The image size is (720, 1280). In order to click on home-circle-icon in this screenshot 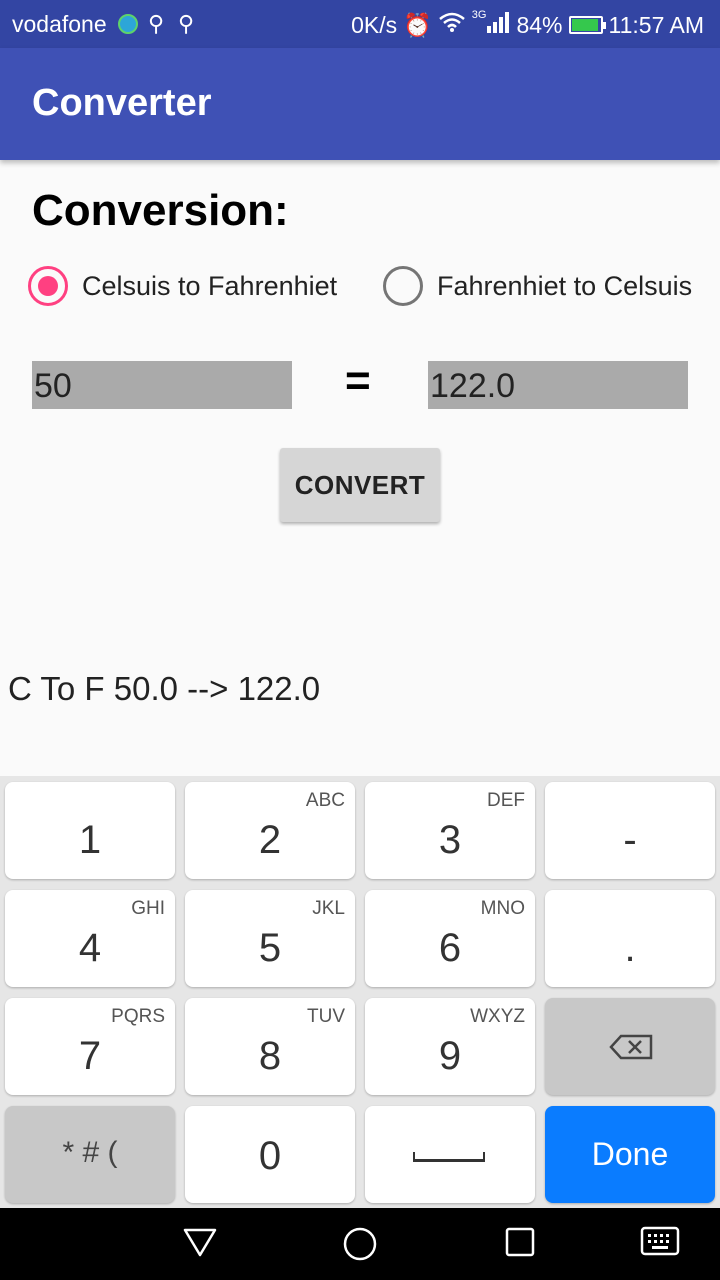, I will do `click(360, 1244)`.